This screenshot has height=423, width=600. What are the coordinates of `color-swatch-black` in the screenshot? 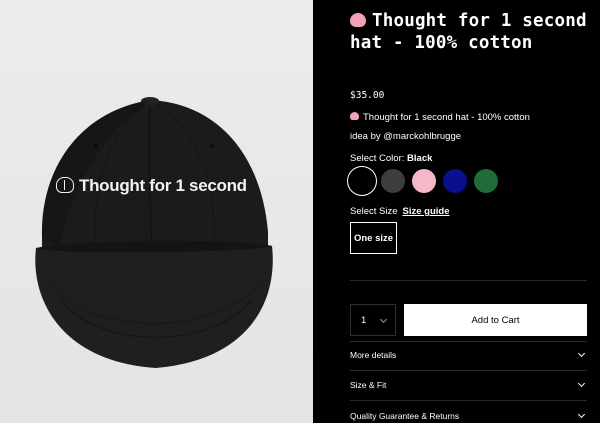 It's located at (362, 181).